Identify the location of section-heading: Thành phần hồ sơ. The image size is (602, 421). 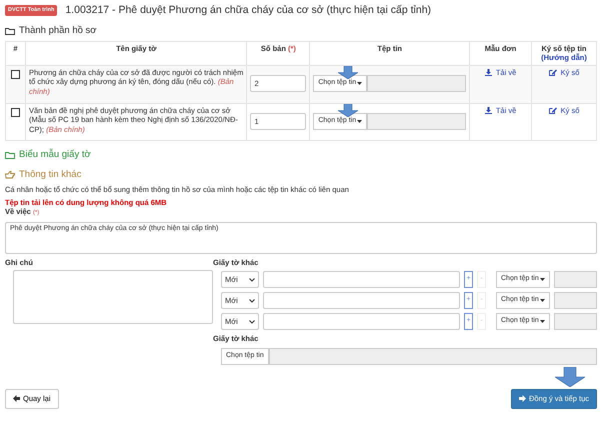
(58, 31).